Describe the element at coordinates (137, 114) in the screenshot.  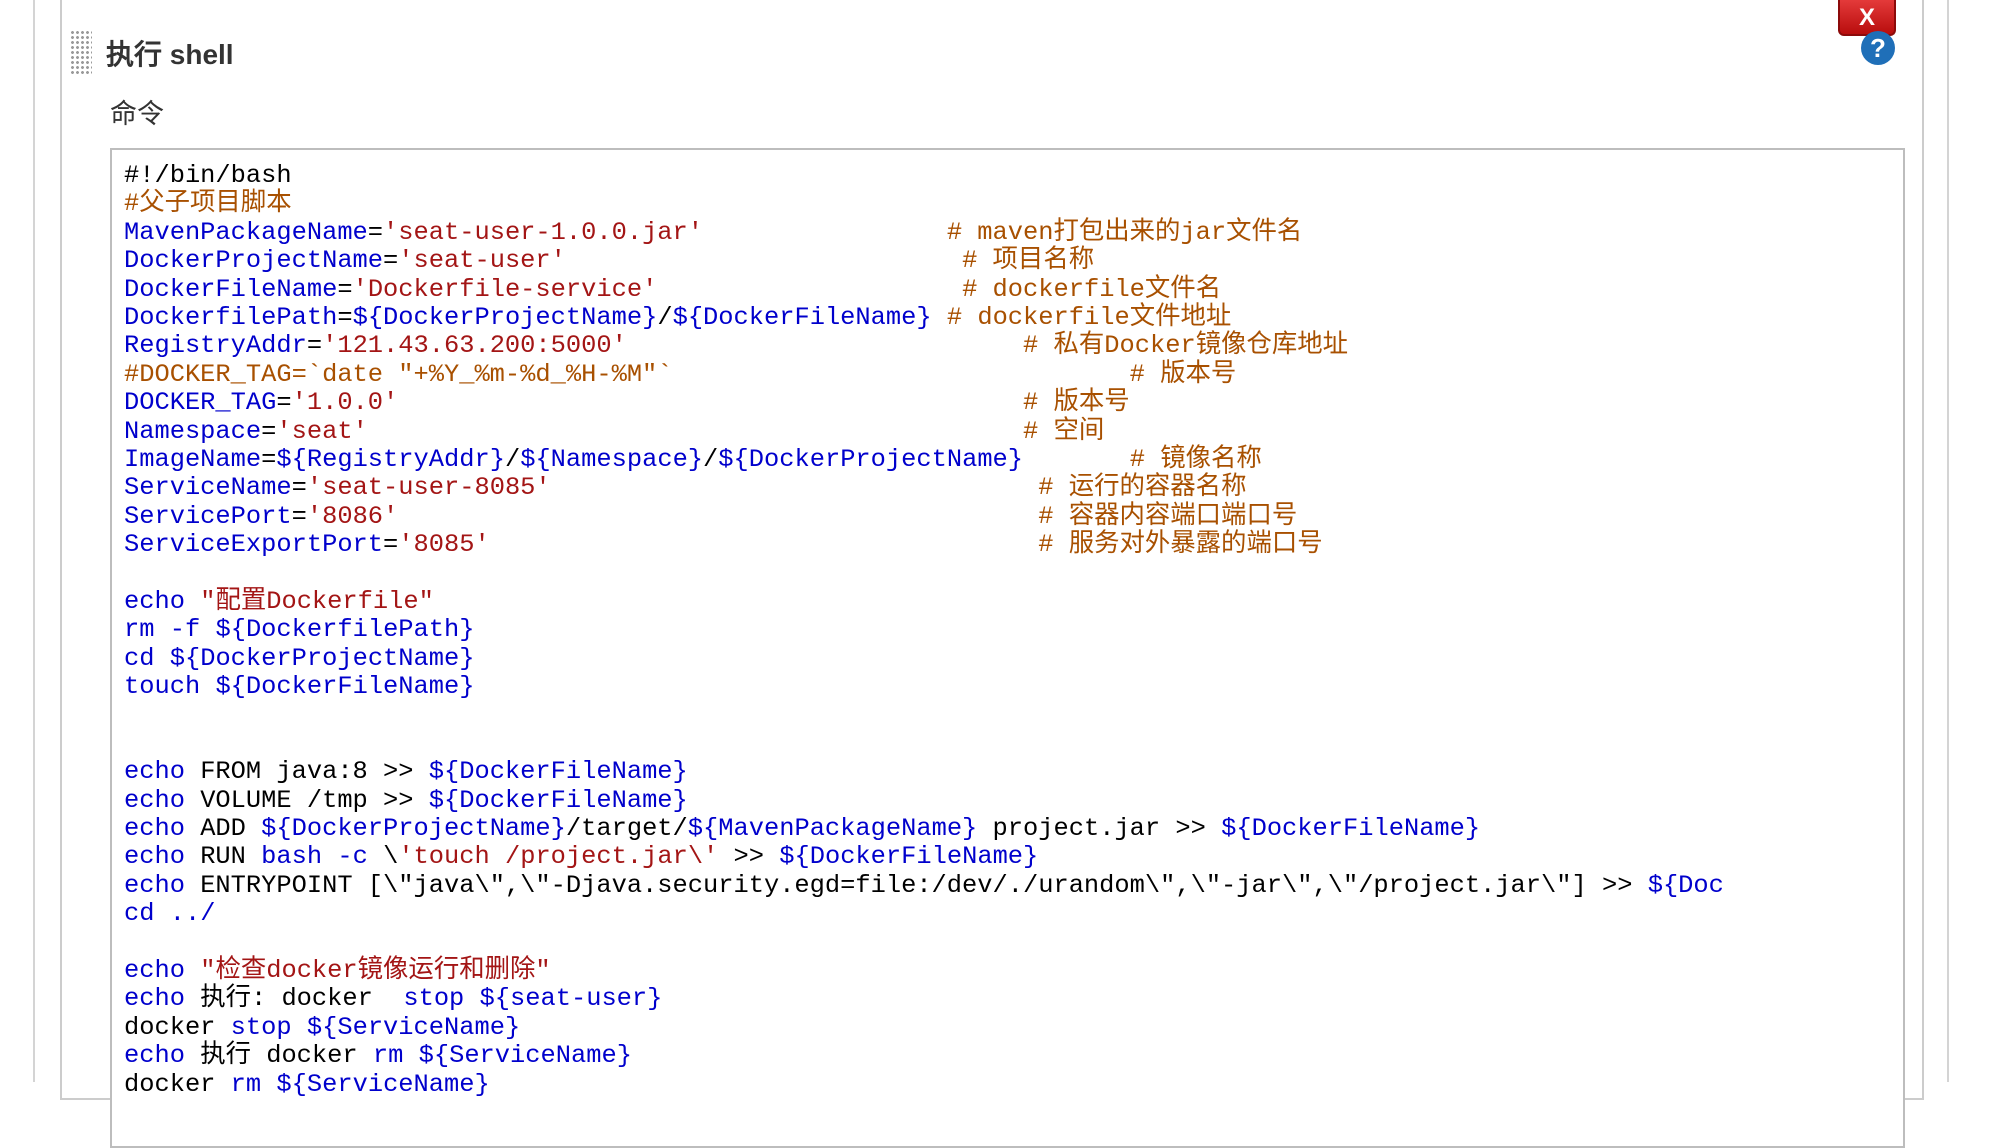
I see `command-label: 命令` at that location.